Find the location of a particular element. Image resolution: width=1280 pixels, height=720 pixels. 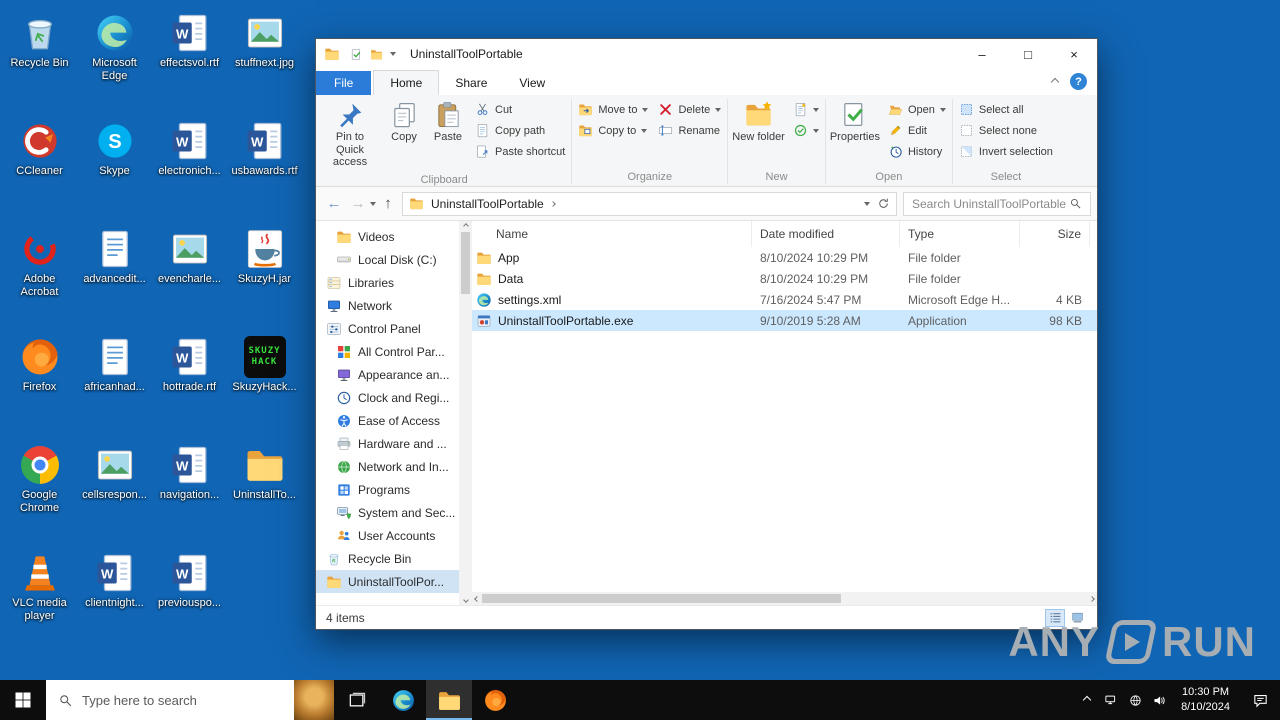

qat-new-folder-icon is located at coordinates (376, 54).